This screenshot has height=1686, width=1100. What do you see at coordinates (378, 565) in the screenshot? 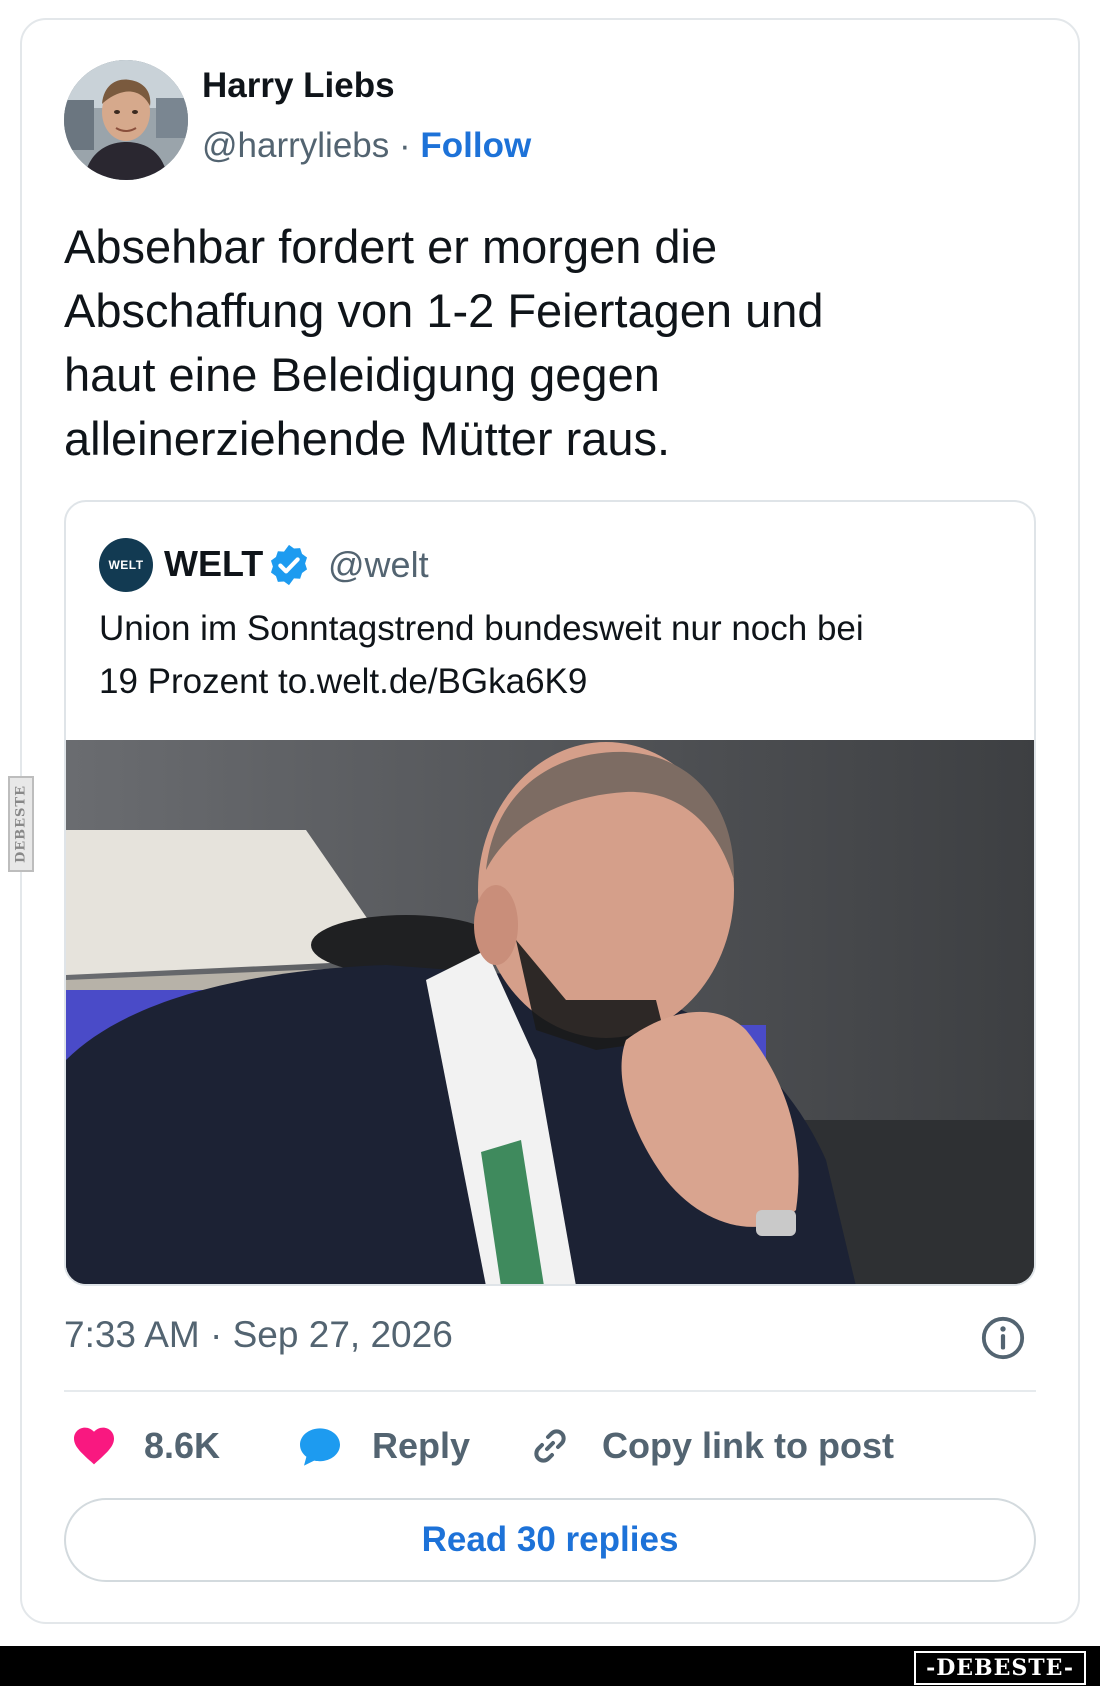
I see `quoted-author-handle: @welt` at bounding box center [378, 565].